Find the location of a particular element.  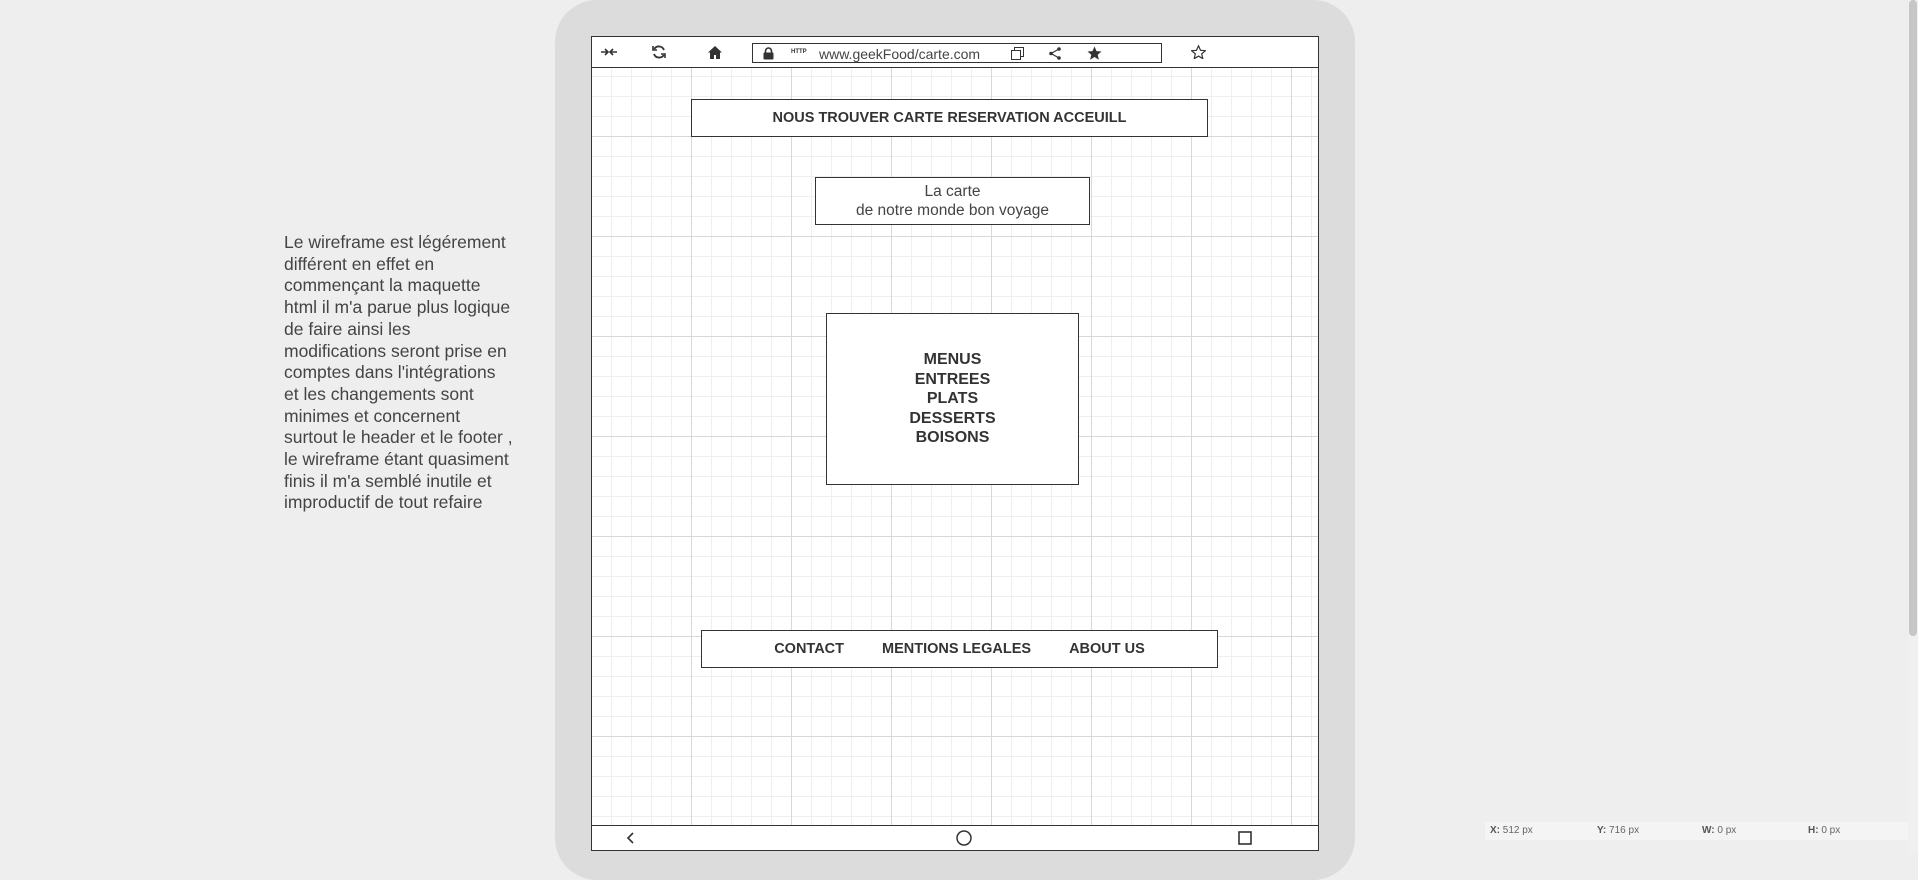

footer-link-mentions-legales: MENTIONS LEGALES is located at coordinates (956, 649).